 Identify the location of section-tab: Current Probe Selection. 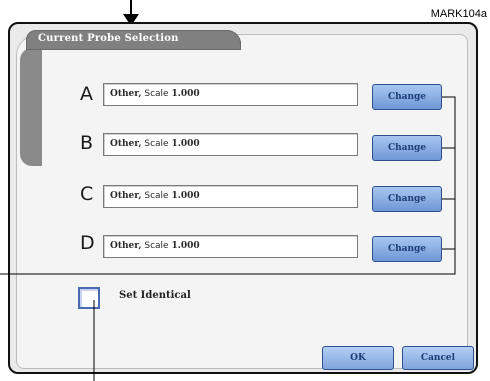
(133, 40).